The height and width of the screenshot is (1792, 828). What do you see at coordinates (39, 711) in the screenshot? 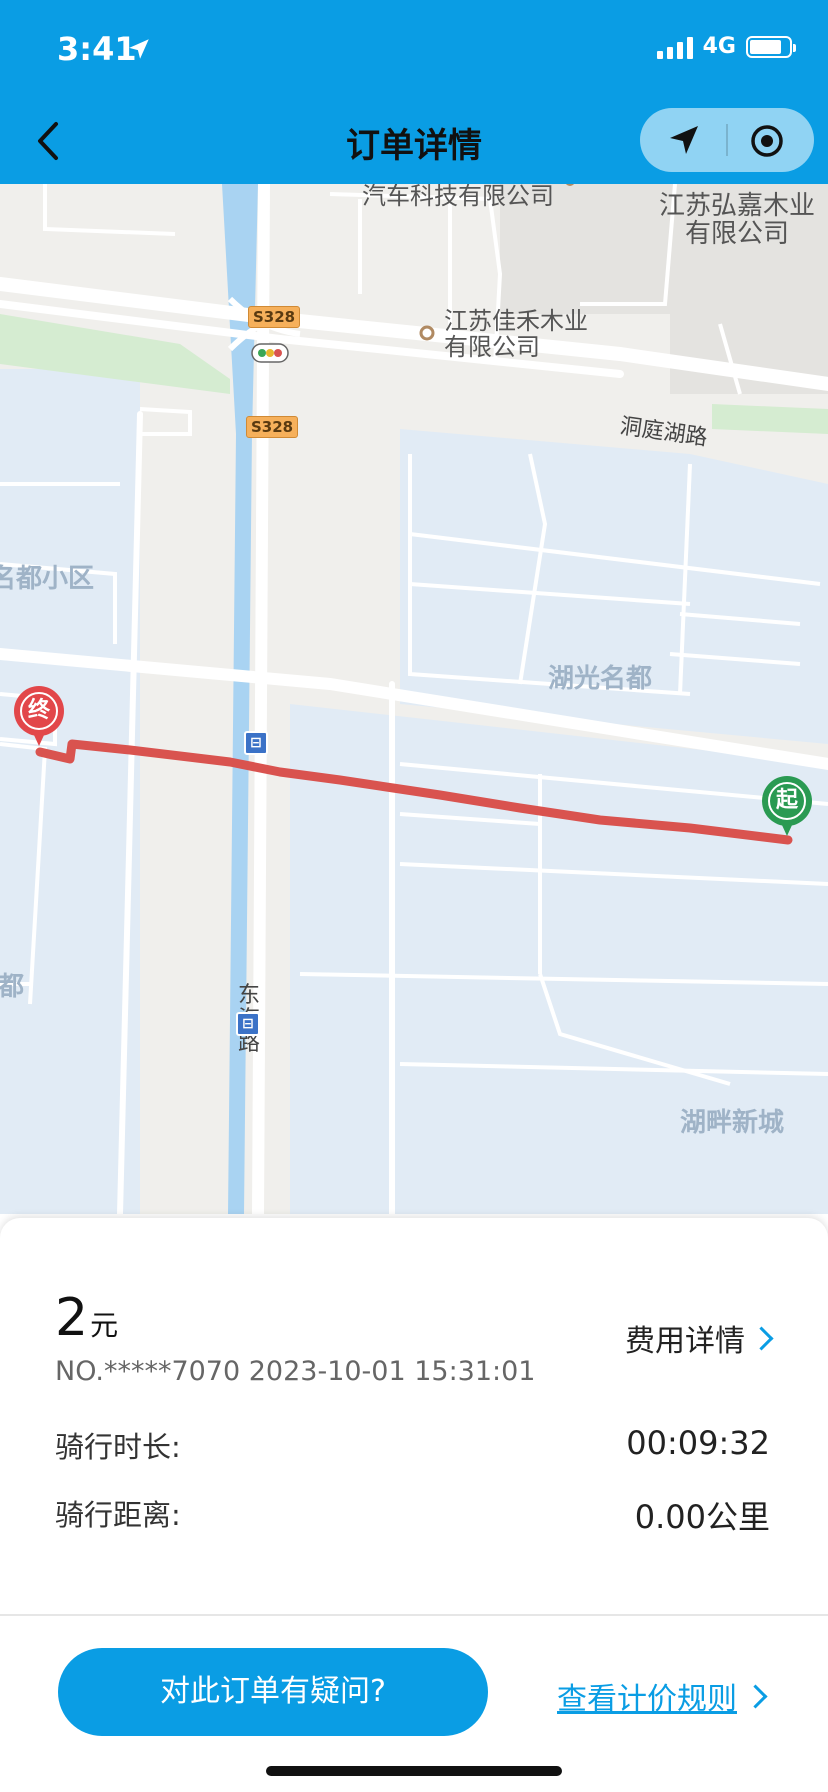
I see `end-marker-label: 终` at bounding box center [39, 711].